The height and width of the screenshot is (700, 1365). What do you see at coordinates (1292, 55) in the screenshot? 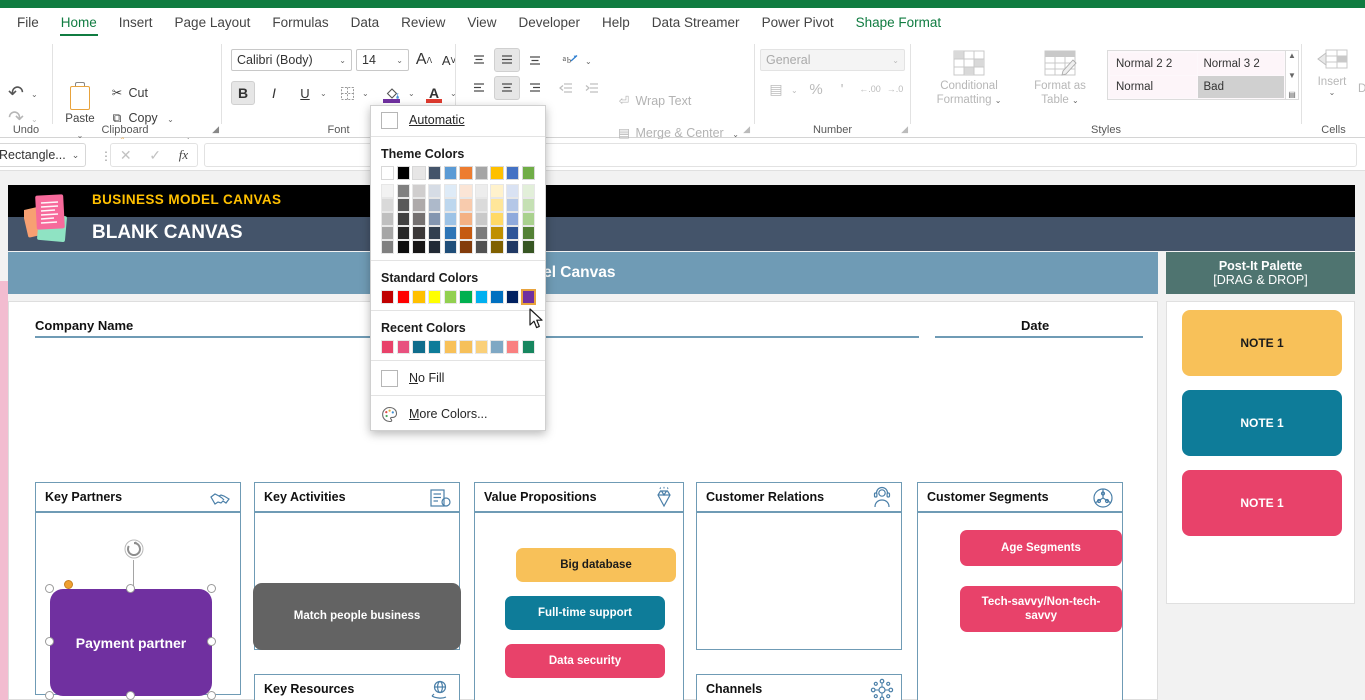
I see `scroll-up-icon: ▲` at bounding box center [1292, 55].